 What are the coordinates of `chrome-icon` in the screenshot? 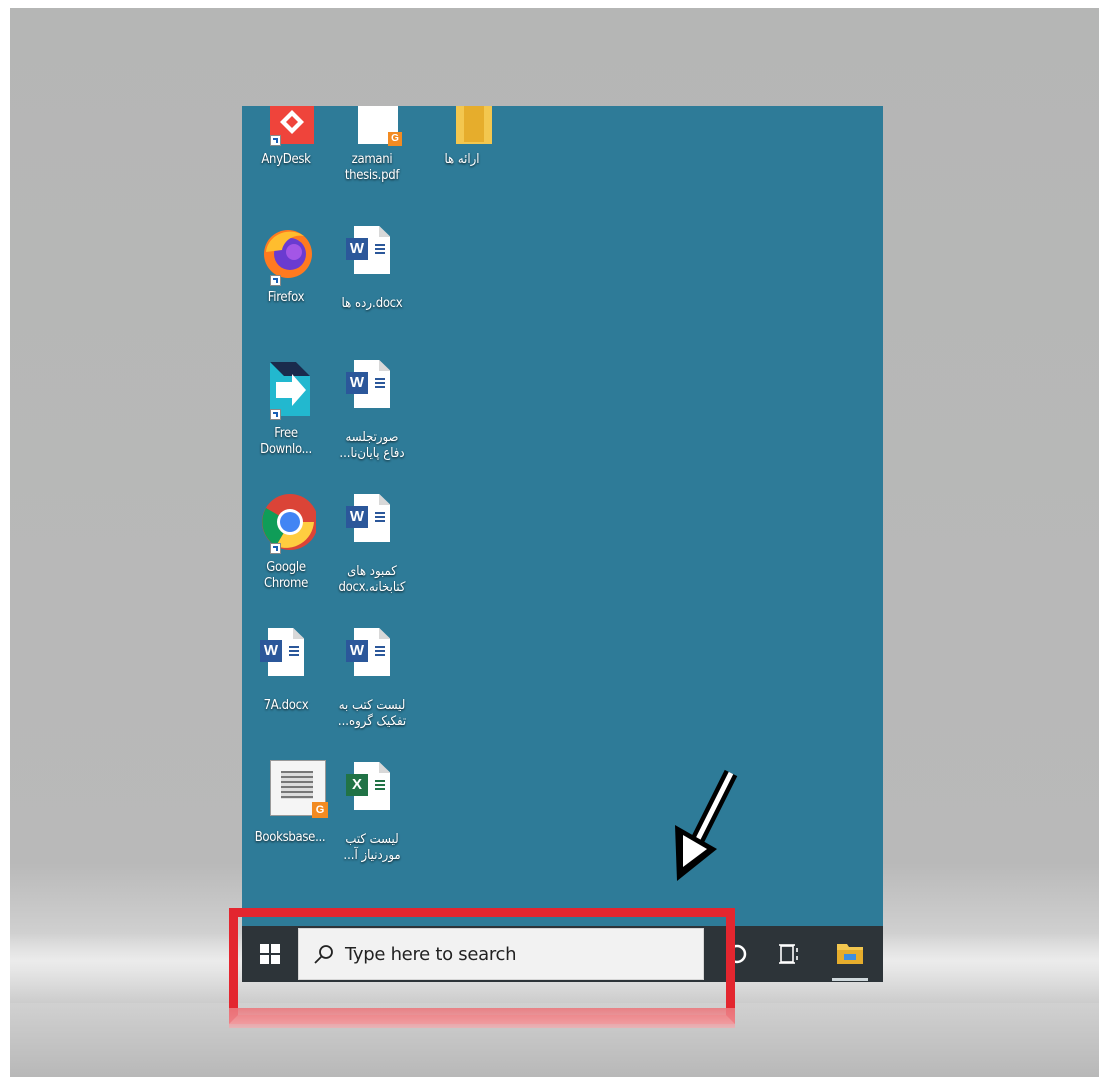 It's located at (286, 523).